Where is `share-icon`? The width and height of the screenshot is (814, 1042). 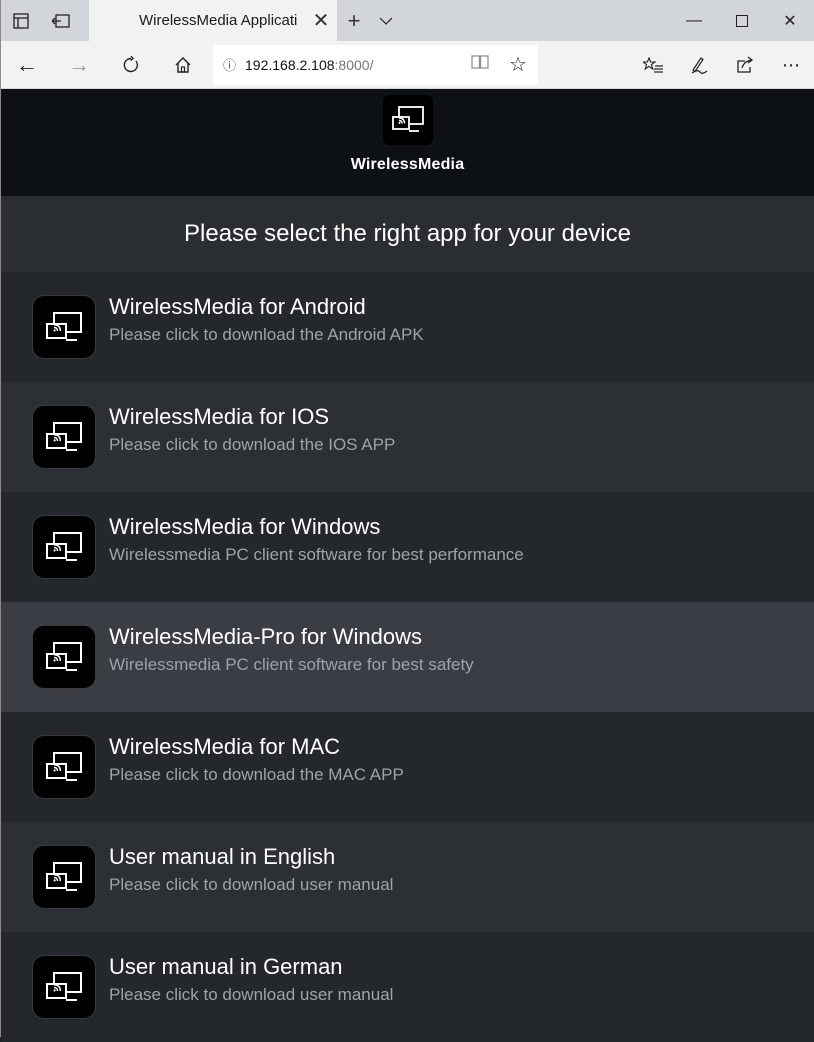 share-icon is located at coordinates (745, 65).